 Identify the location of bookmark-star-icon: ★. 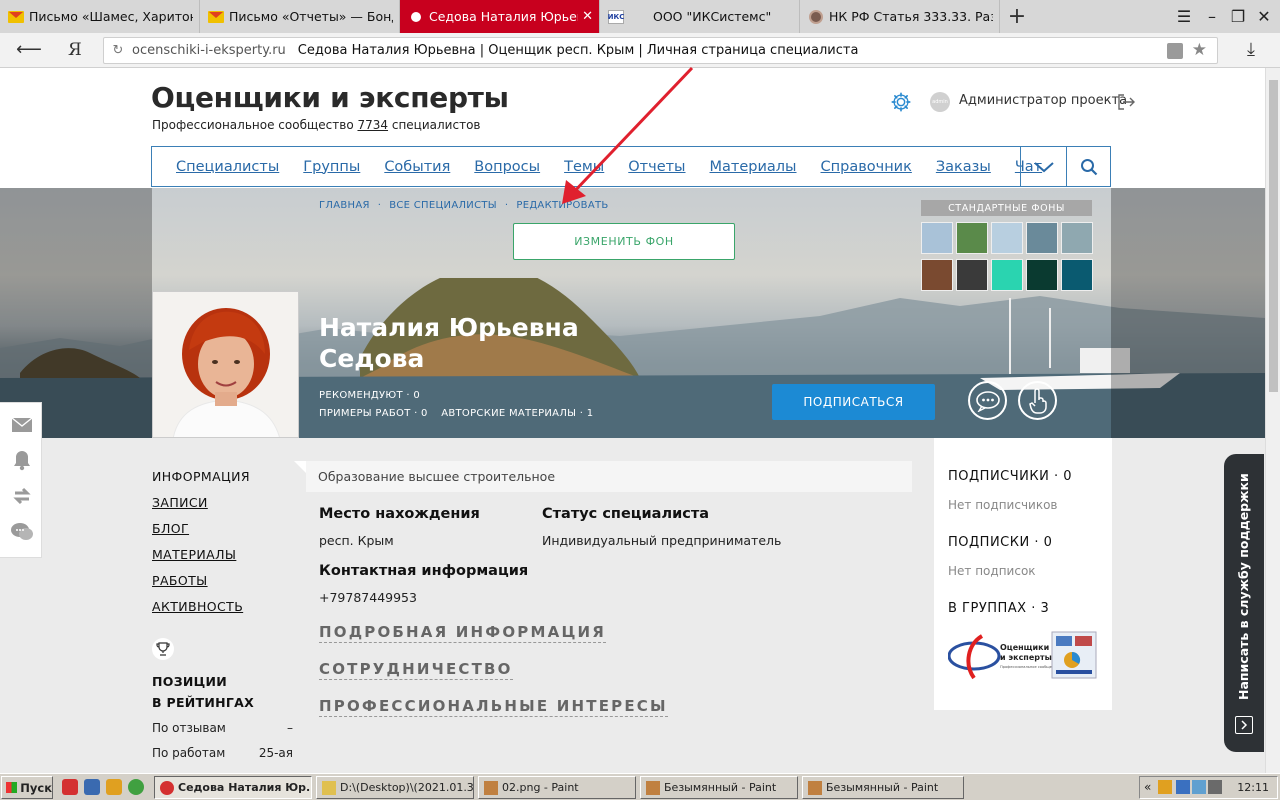
(1199, 50).